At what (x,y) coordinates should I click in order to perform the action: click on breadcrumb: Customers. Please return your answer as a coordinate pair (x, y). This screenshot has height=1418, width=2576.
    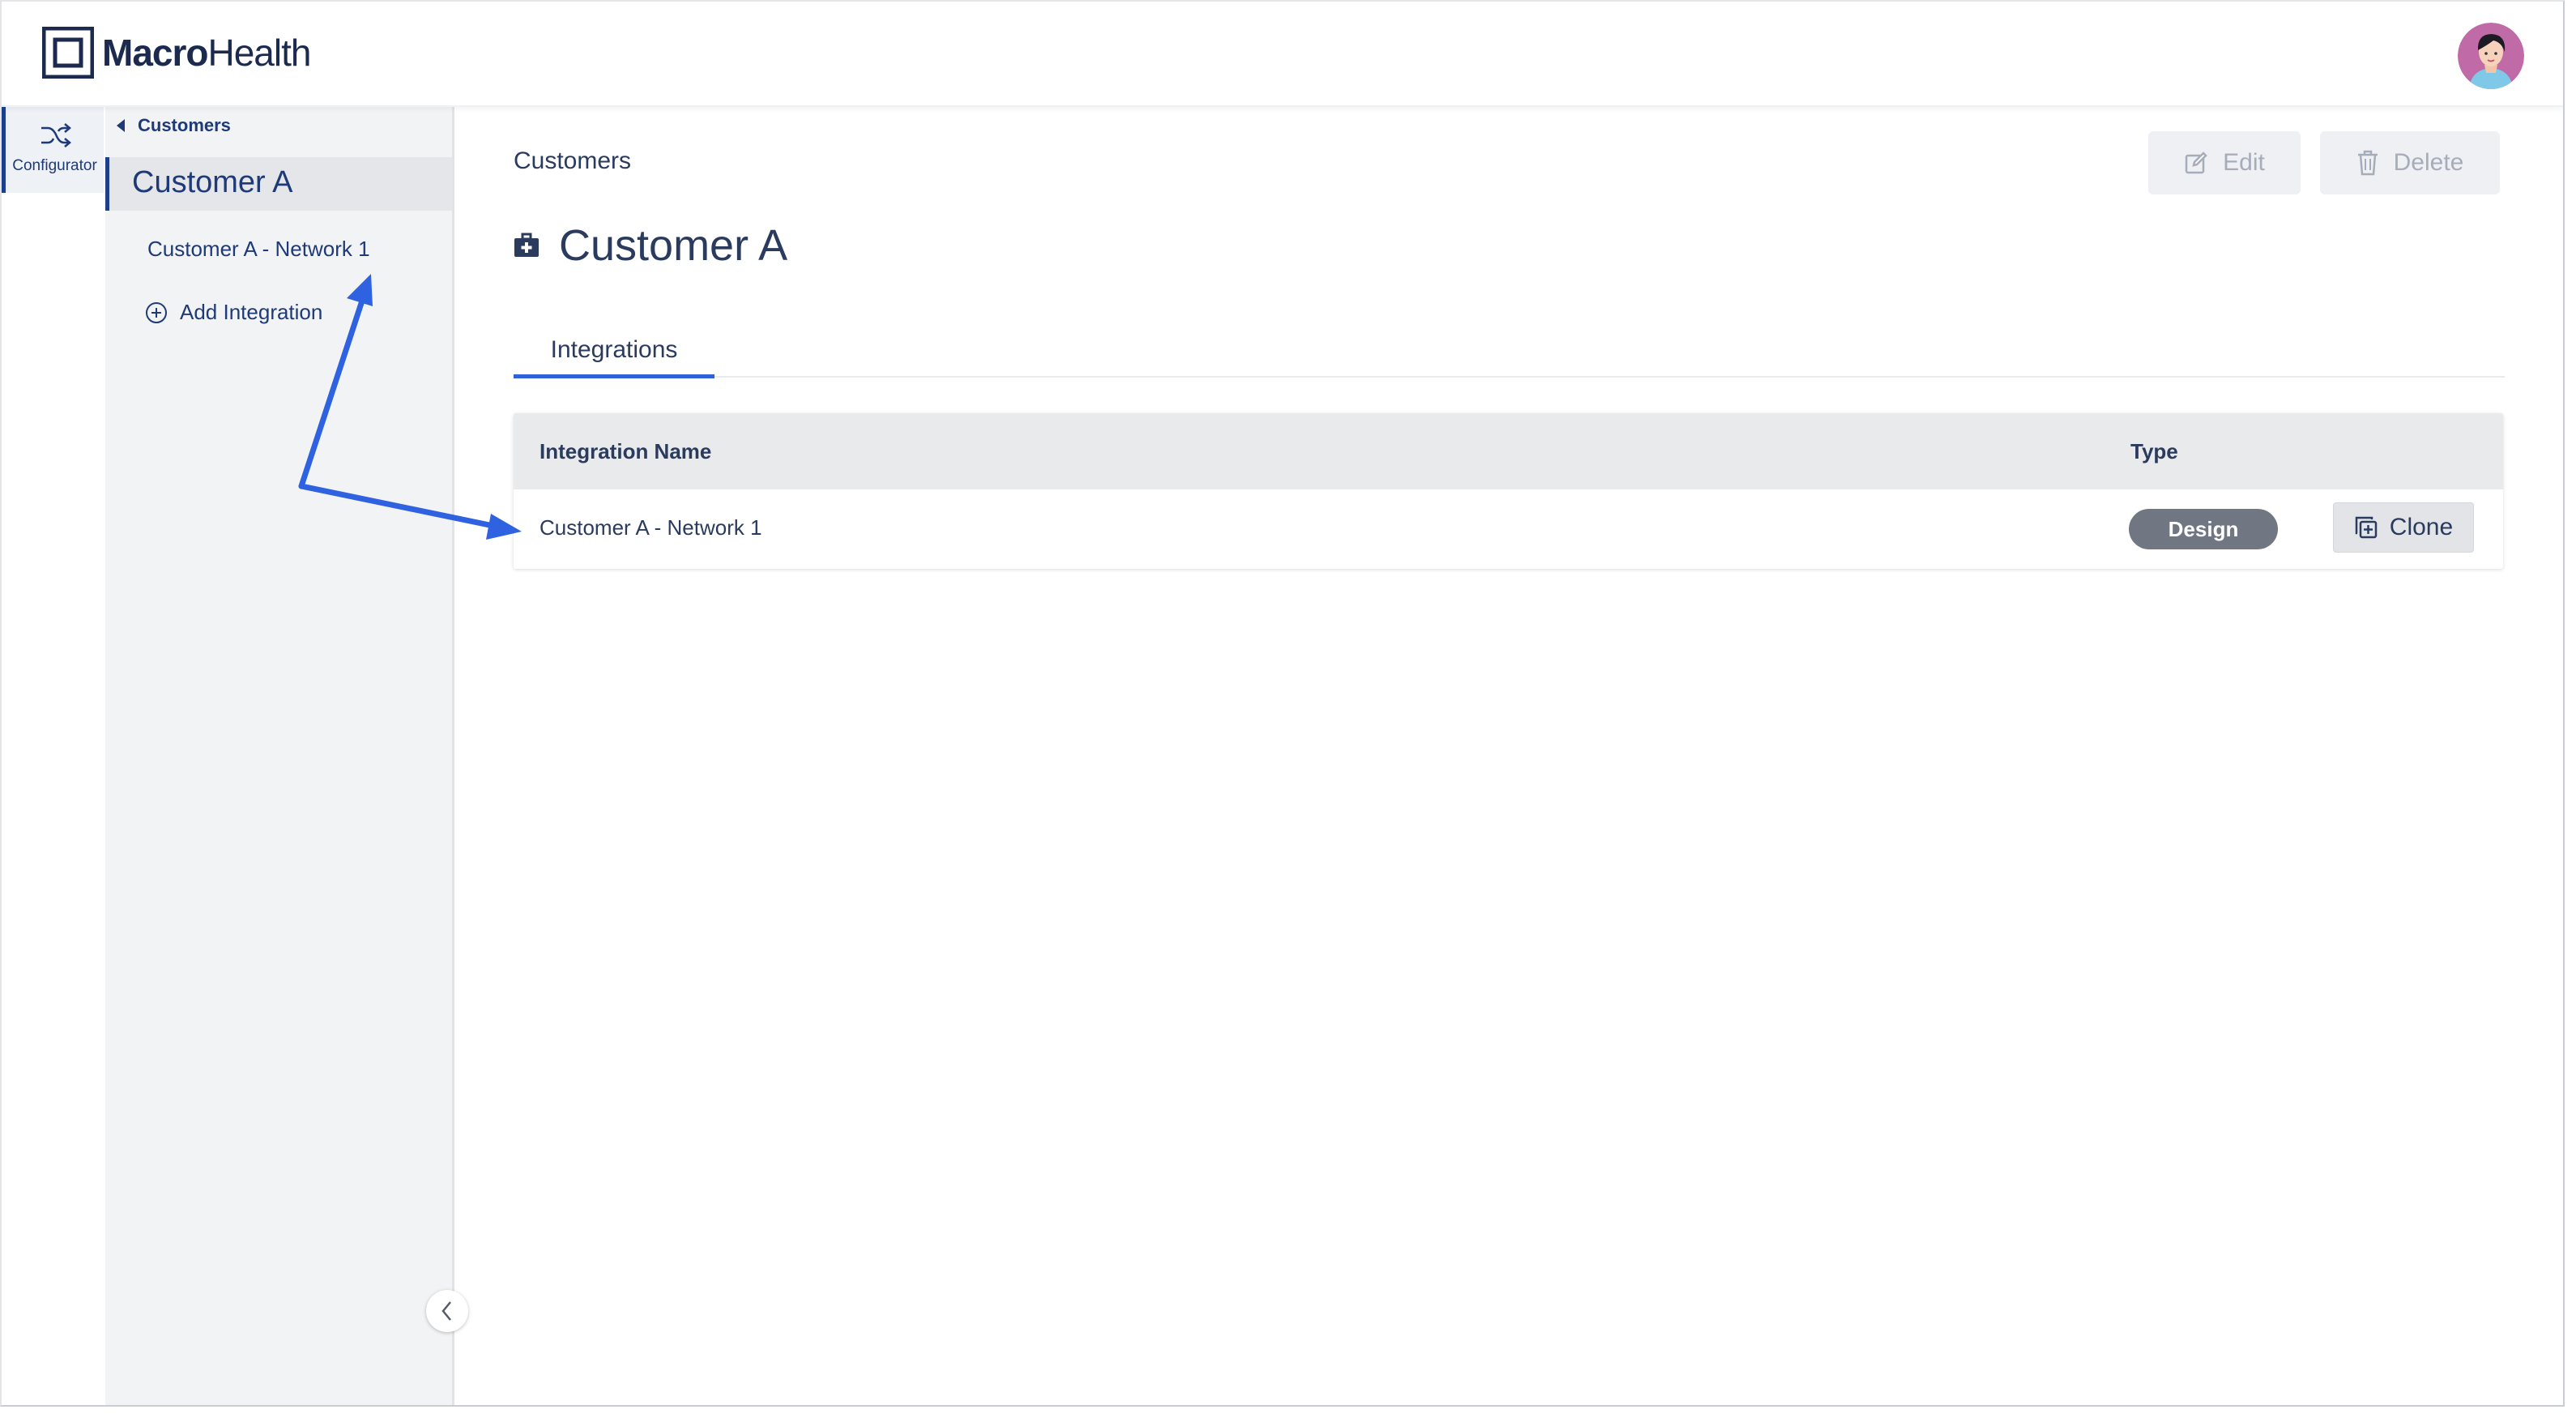
    Looking at the image, I should click on (572, 161).